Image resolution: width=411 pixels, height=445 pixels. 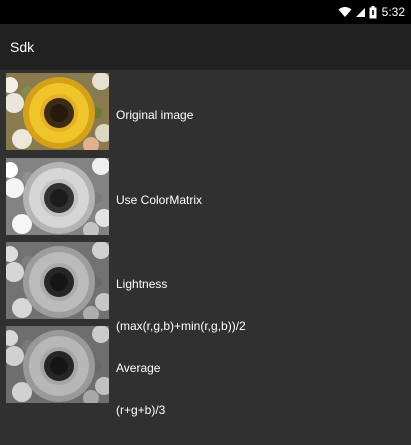 I want to click on thumbnail-colormatrix, so click(x=57, y=196).